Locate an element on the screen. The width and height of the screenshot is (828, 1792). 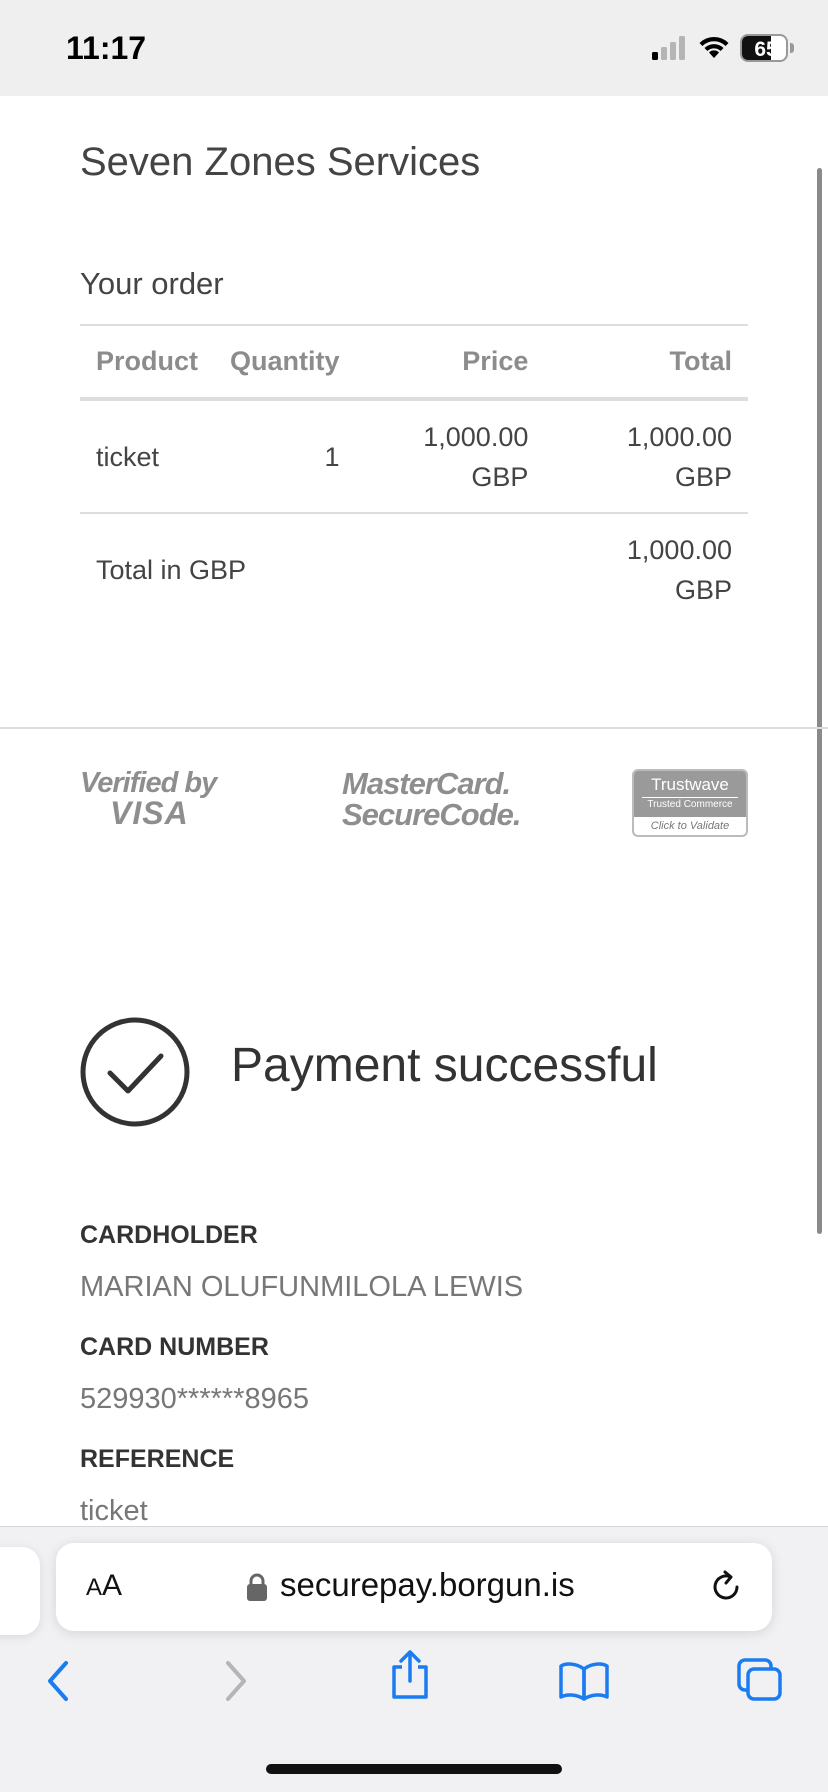
previous-tab-preview is located at coordinates (20, 1591).